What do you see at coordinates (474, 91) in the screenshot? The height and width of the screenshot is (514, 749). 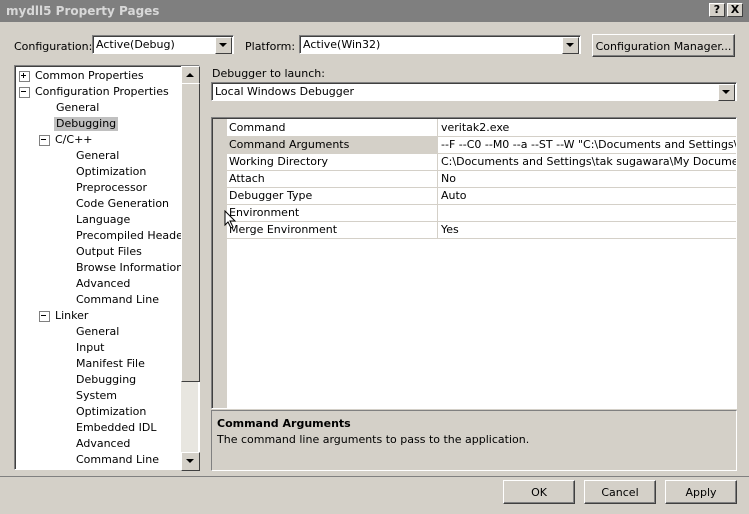 I see `debugger-combo: Local Windows Debugger` at bounding box center [474, 91].